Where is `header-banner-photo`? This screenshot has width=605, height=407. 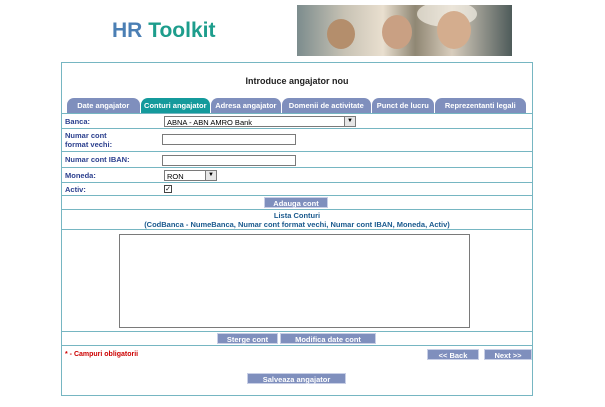 header-banner-photo is located at coordinates (404, 30).